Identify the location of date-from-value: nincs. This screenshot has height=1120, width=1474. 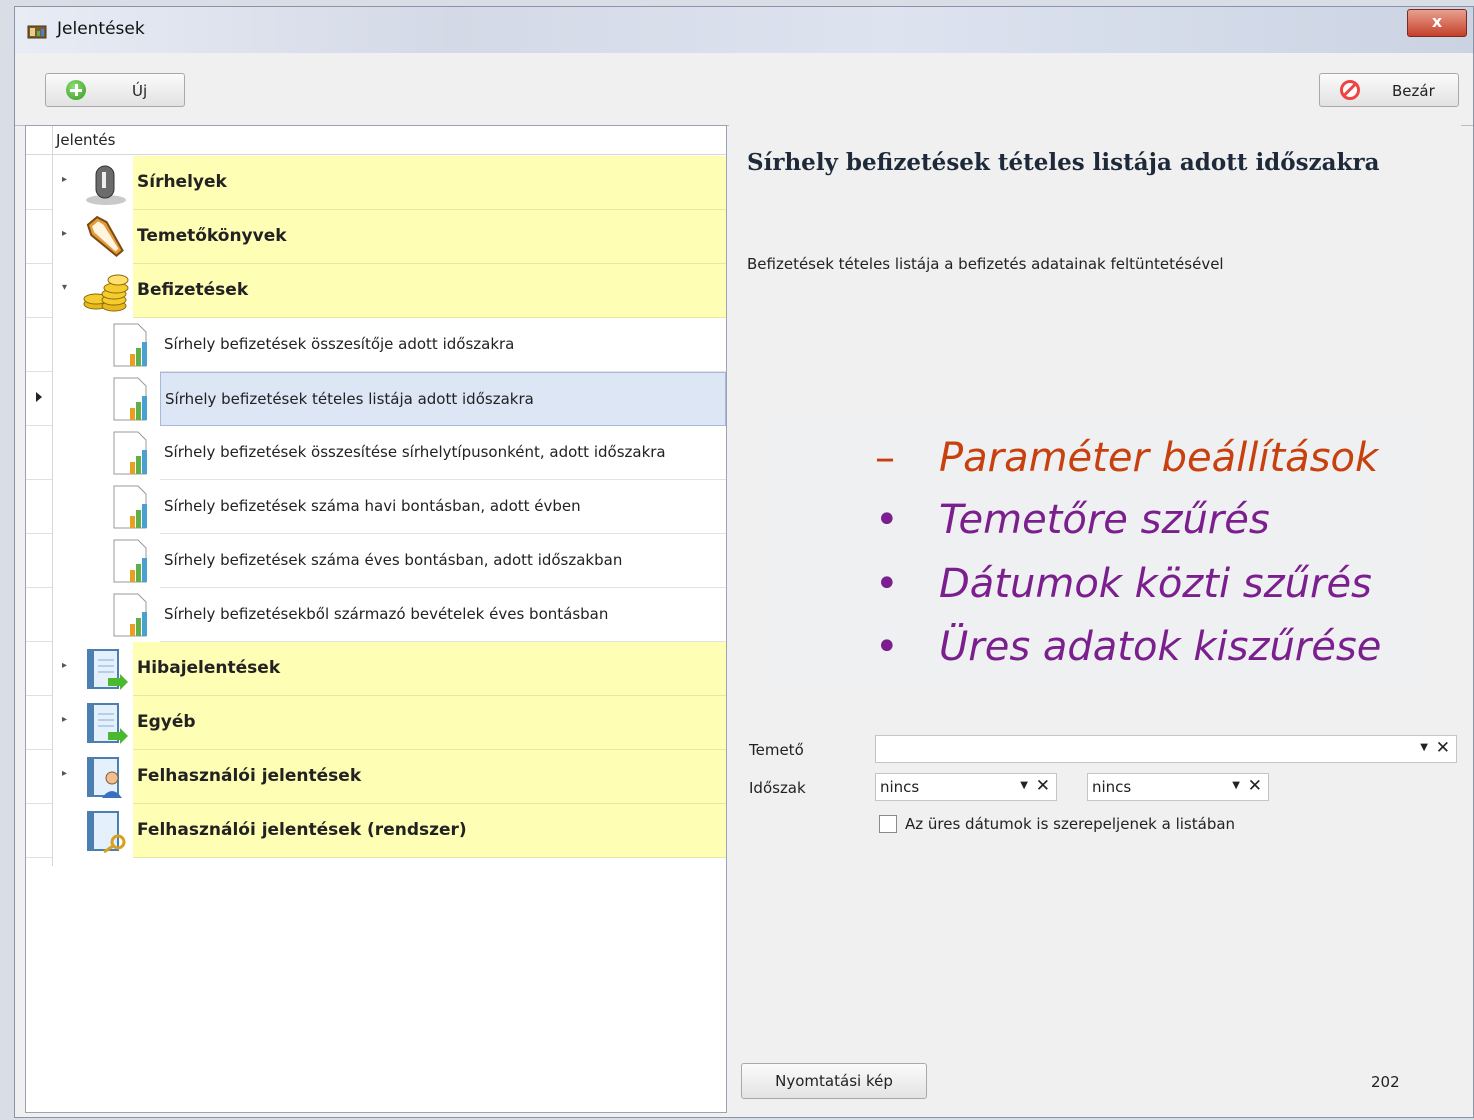
(900, 787).